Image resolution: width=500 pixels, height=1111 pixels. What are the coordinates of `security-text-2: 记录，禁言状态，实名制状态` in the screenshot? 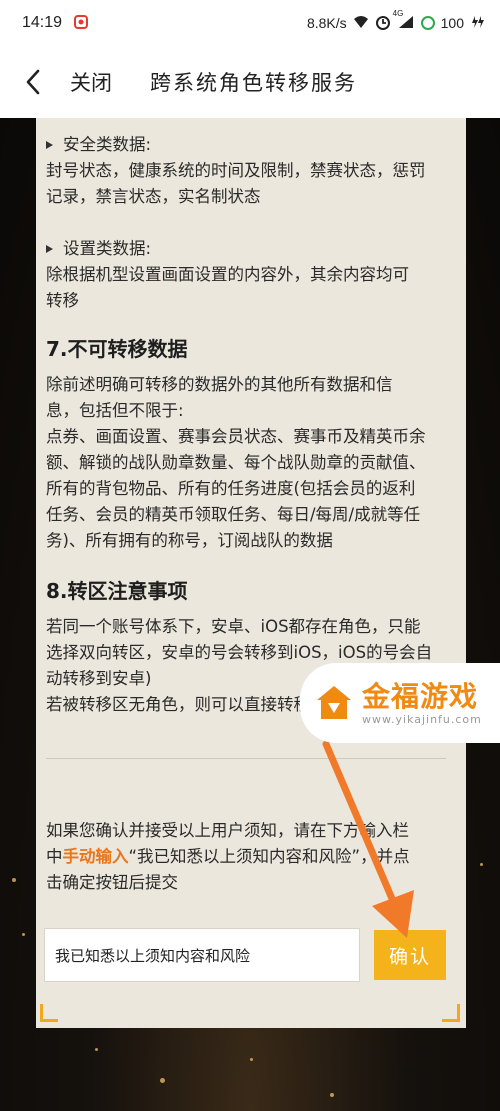 It's located at (153, 196).